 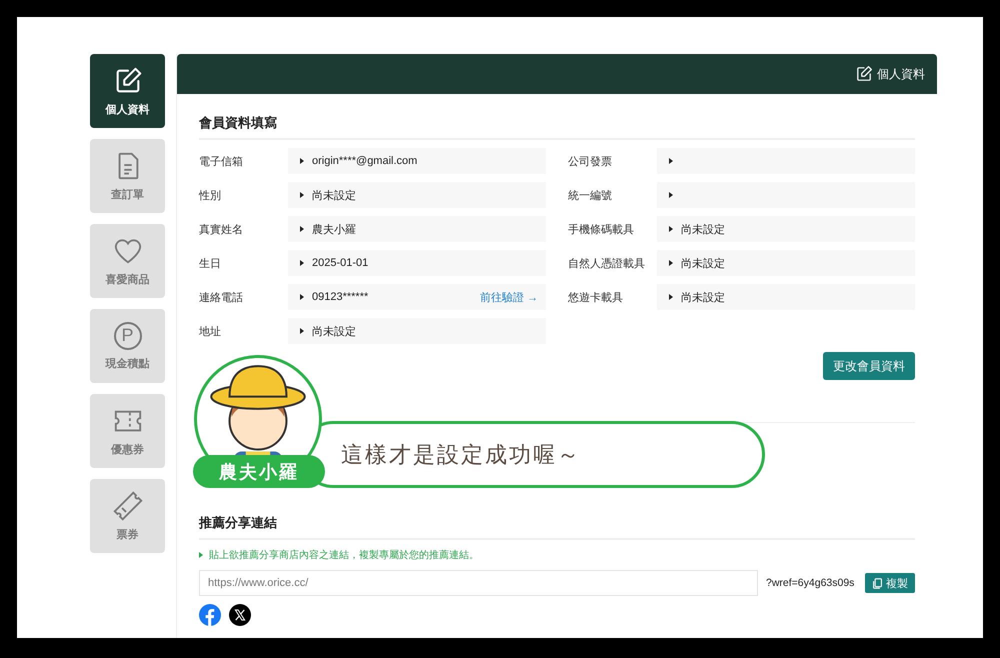 What do you see at coordinates (221, 229) in the screenshot?
I see `field-label: 真實姓名` at bounding box center [221, 229].